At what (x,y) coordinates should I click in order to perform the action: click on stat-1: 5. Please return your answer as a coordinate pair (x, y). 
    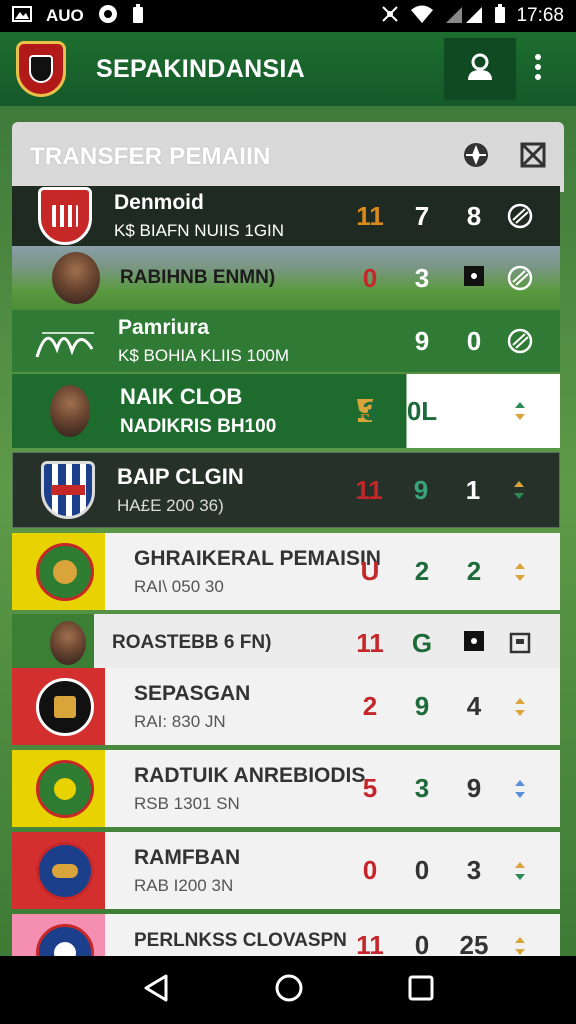
    Looking at the image, I should click on (370, 788).